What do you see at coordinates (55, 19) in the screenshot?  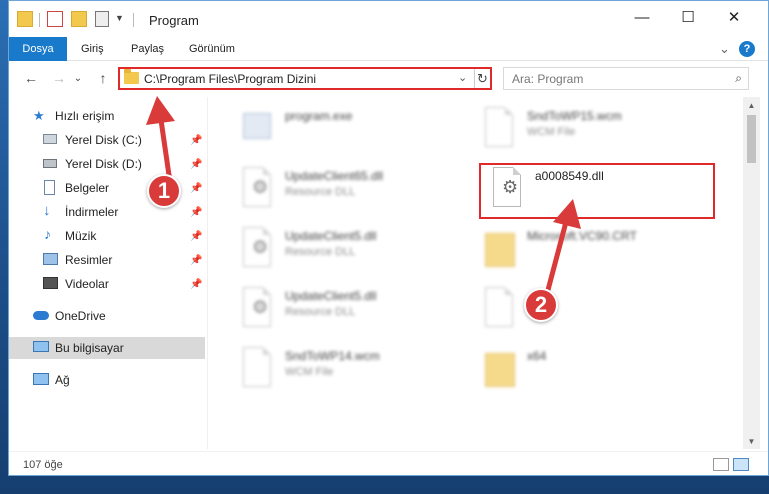 I see `properties-icon` at bounding box center [55, 19].